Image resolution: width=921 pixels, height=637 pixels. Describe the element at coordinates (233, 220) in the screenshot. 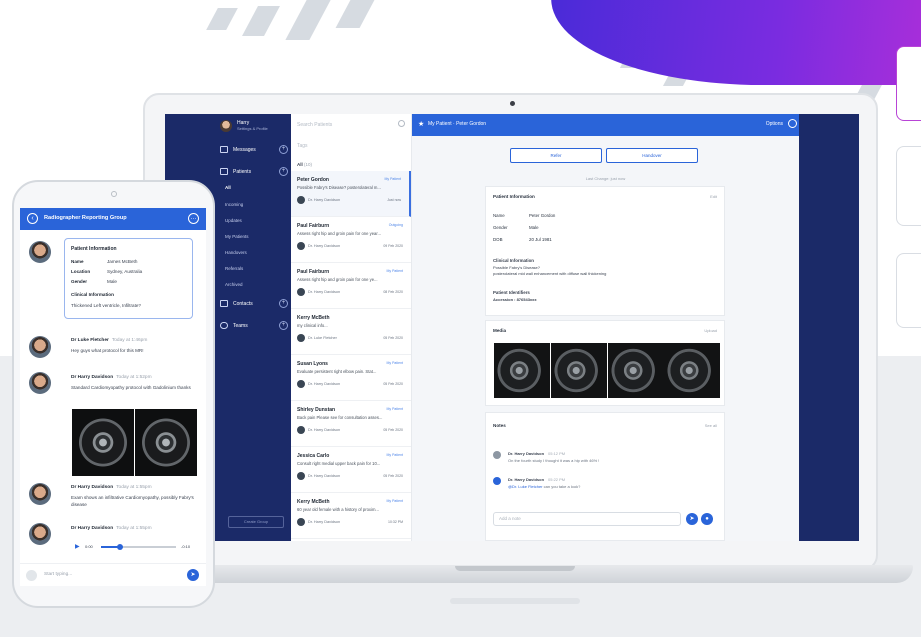

I see `sidebar-filter-updates: Updates` at that location.